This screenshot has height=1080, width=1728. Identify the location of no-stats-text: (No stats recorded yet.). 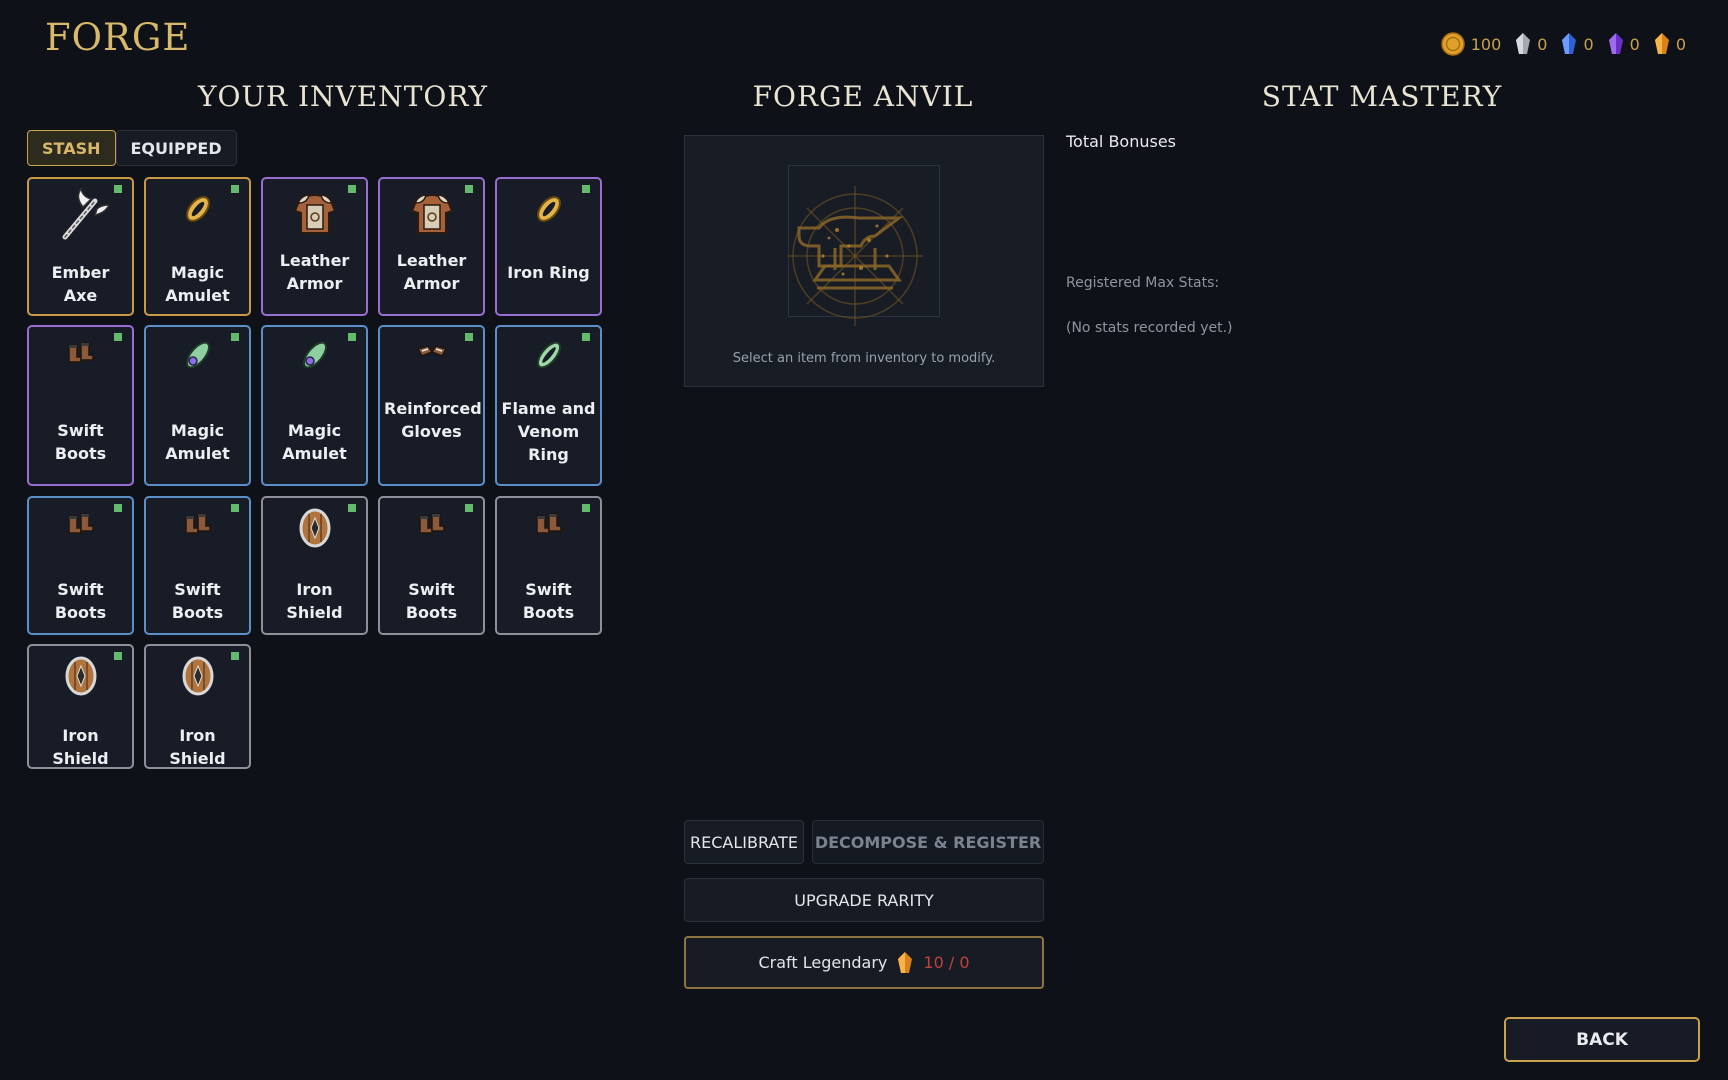
(1149, 328).